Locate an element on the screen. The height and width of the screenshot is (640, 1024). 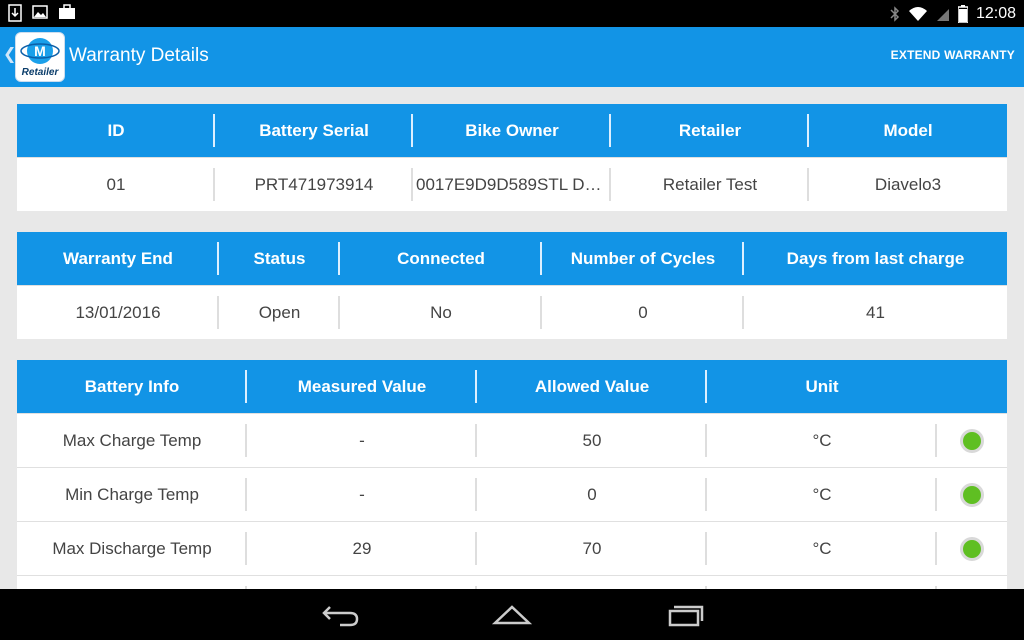
wifi-icon is located at coordinates (917, 13).